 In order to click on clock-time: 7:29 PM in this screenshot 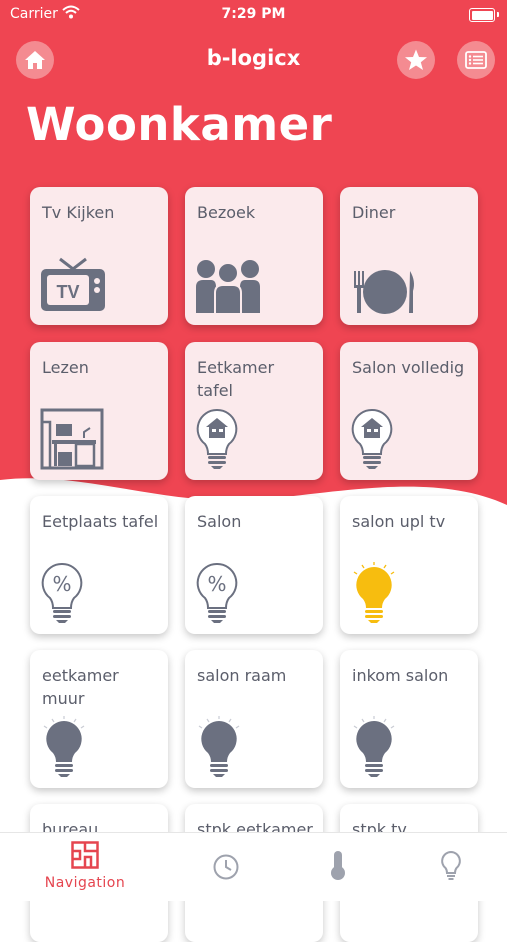, I will do `click(253, 14)`.